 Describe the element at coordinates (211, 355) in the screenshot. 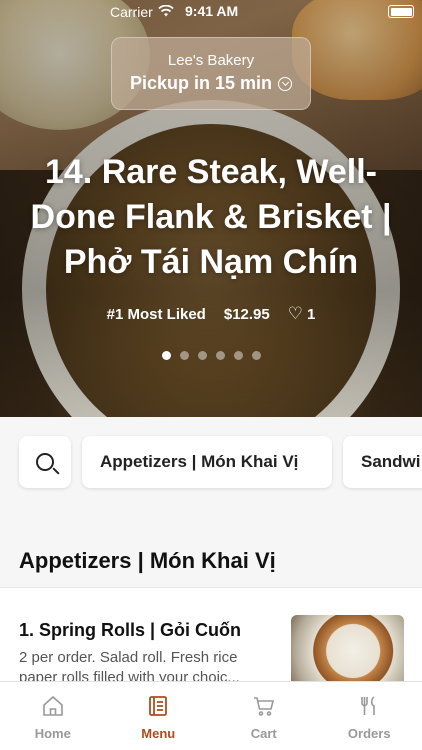

I see `carousel-indicator` at that location.